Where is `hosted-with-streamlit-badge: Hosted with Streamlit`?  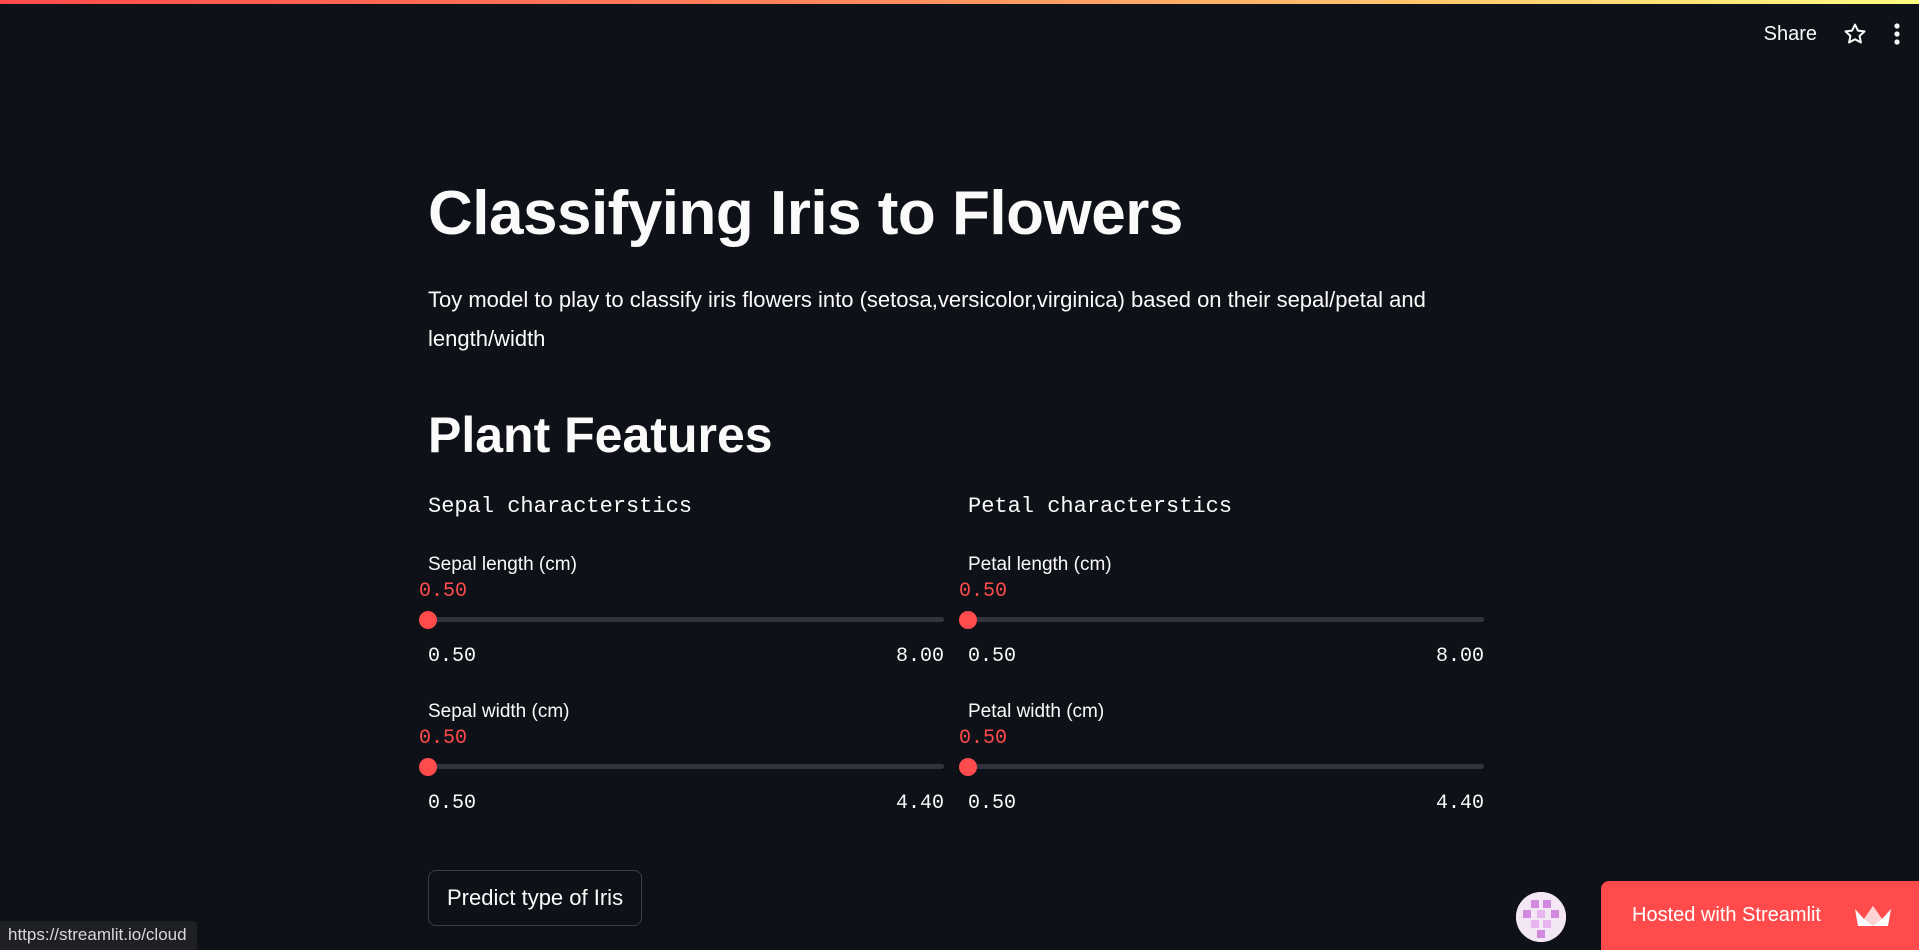 hosted-with-streamlit-badge: Hosted with Streamlit is located at coordinates (1760, 915).